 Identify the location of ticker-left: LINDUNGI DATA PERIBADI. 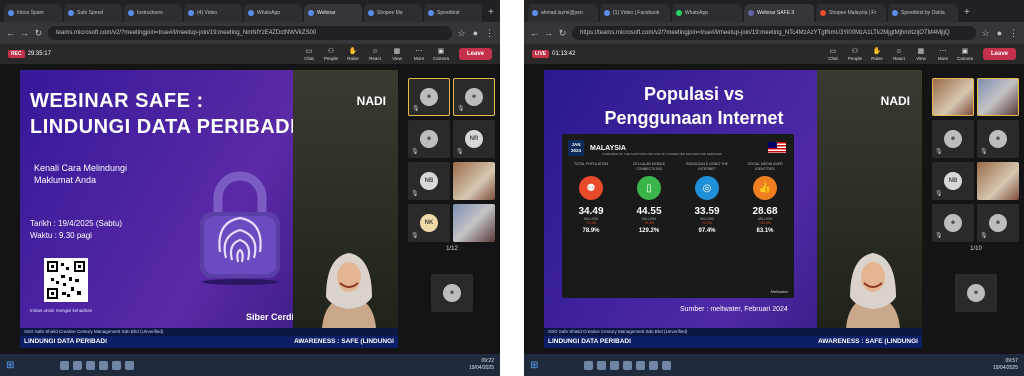
(589, 341).